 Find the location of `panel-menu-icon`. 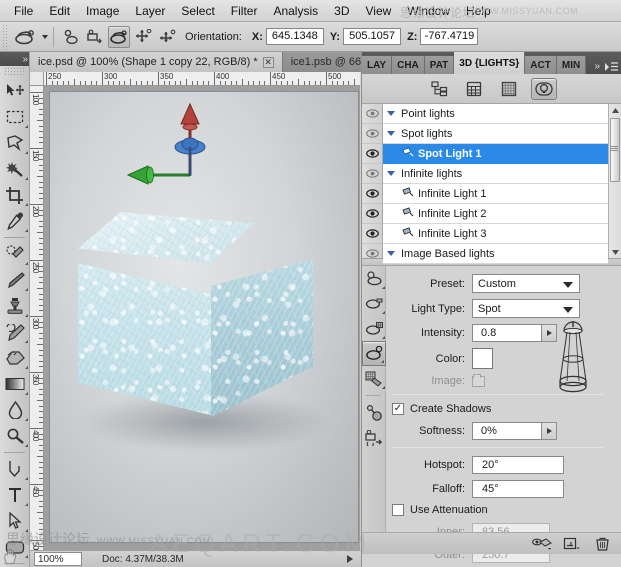

panel-menu-icon is located at coordinates (611, 66).